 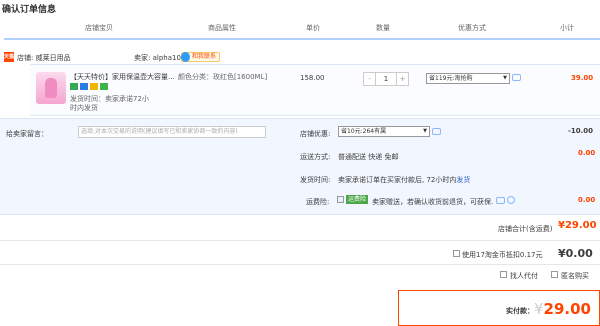 I want to click on message-to-seller-input: 选填:对本次交易的说明(建议填写已和卖家协商一致的内容), so click(x=172, y=132).